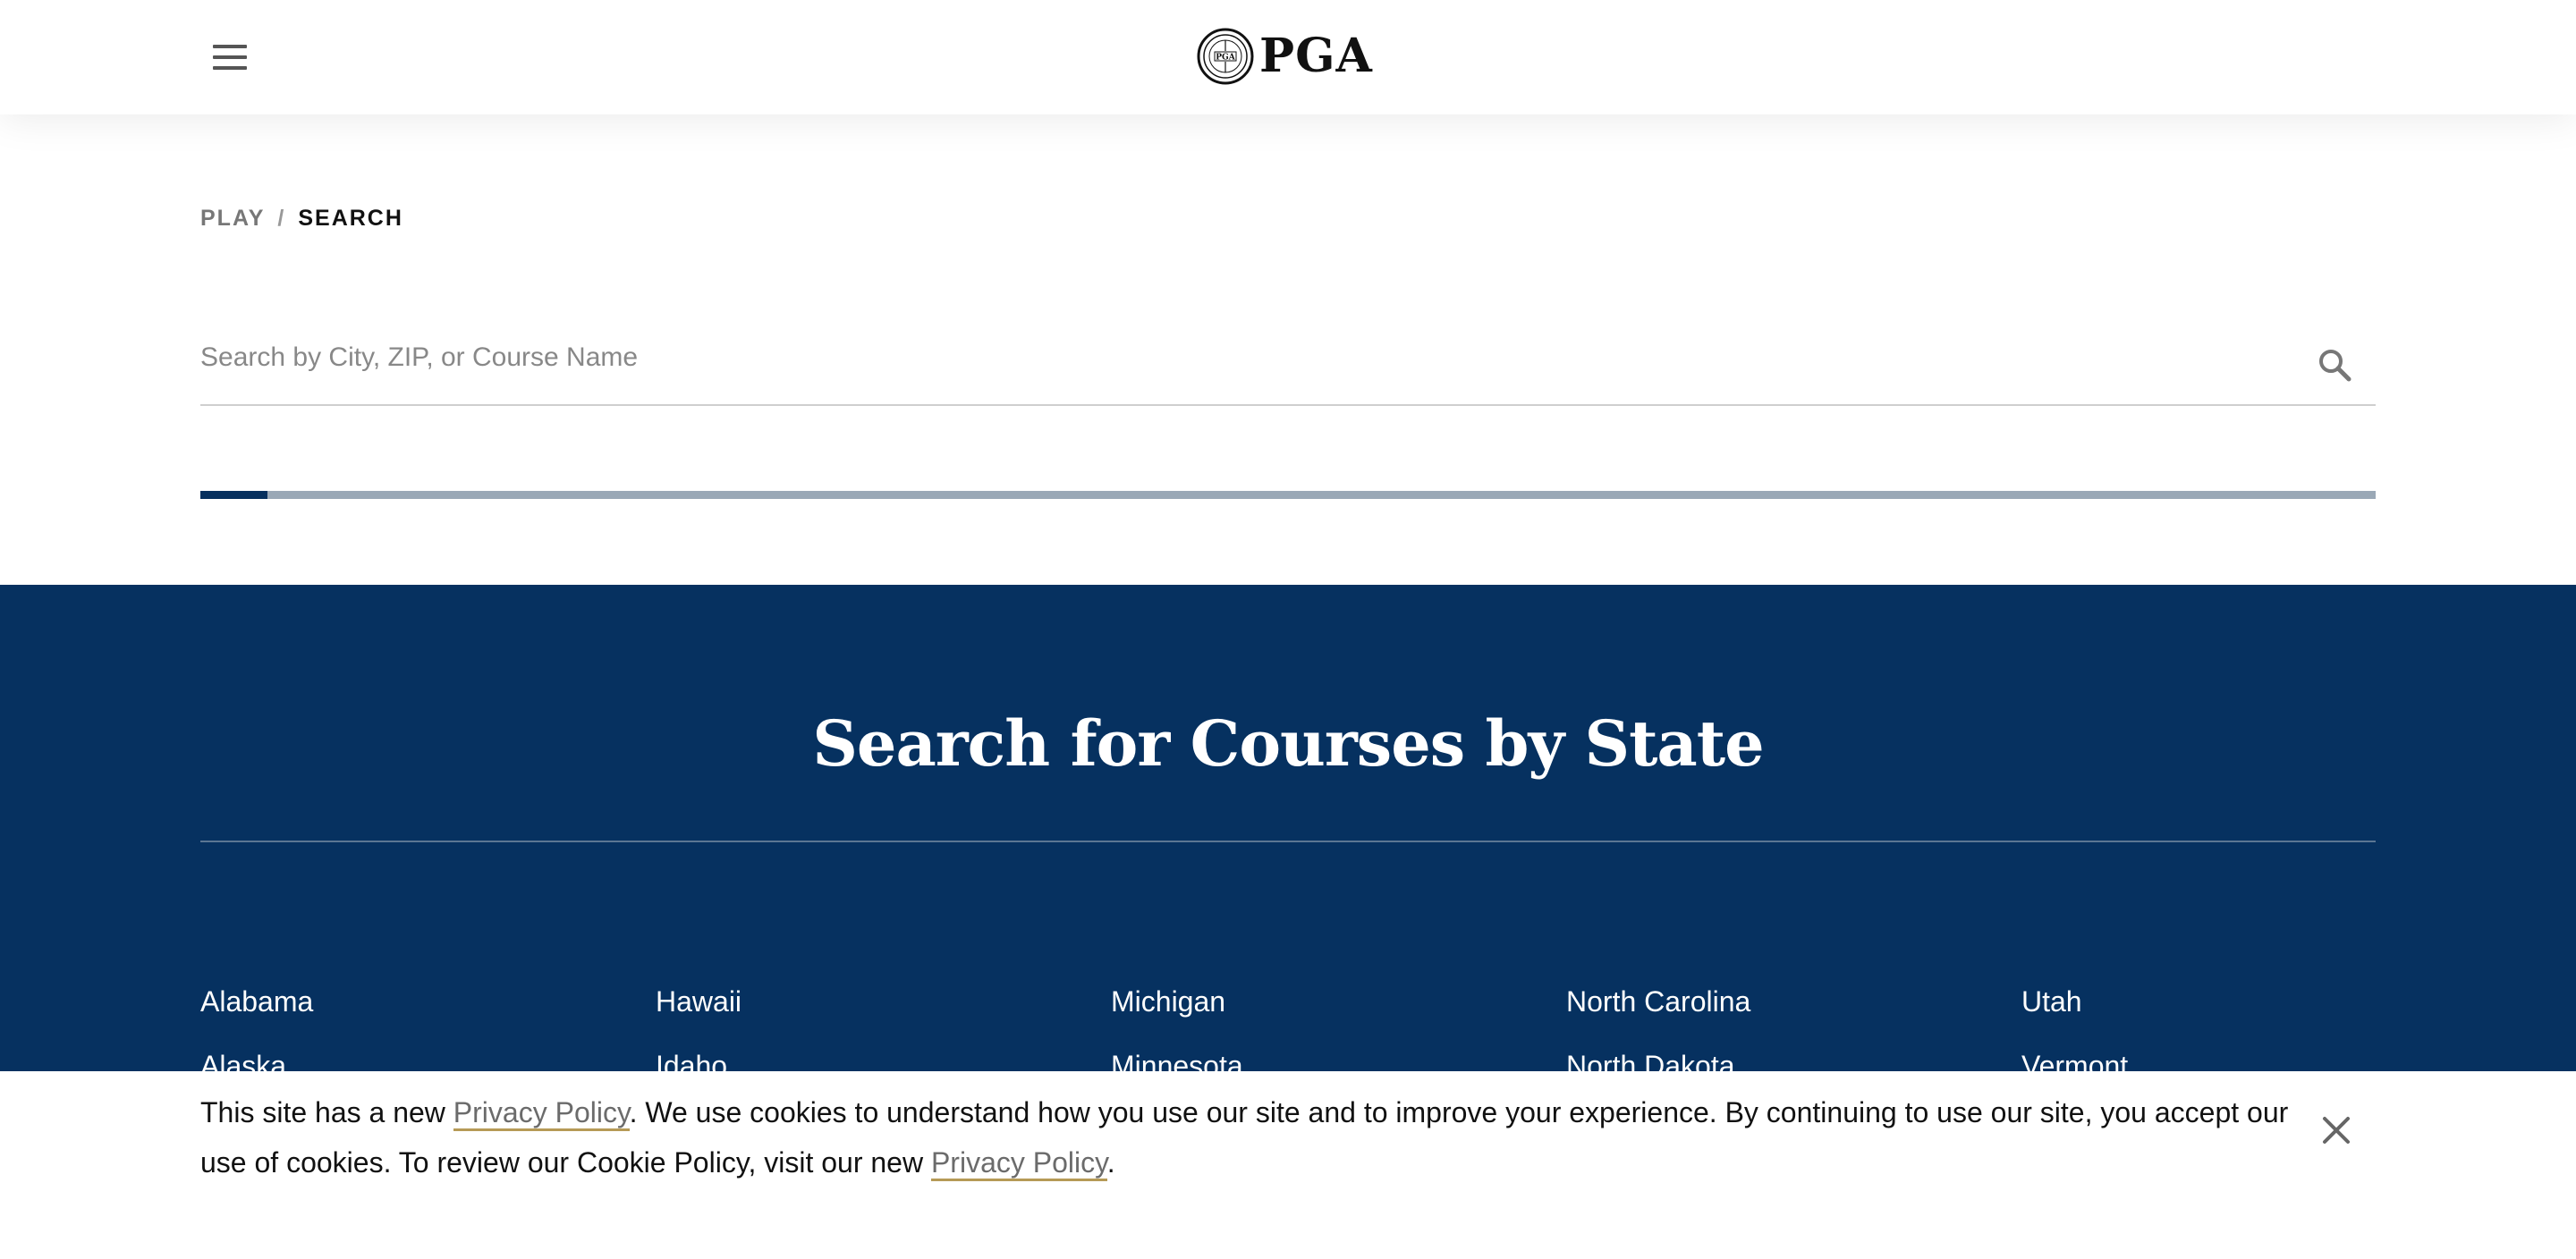 The image size is (2576, 1259). I want to click on breadcrumb-current: SEARCH, so click(350, 218).